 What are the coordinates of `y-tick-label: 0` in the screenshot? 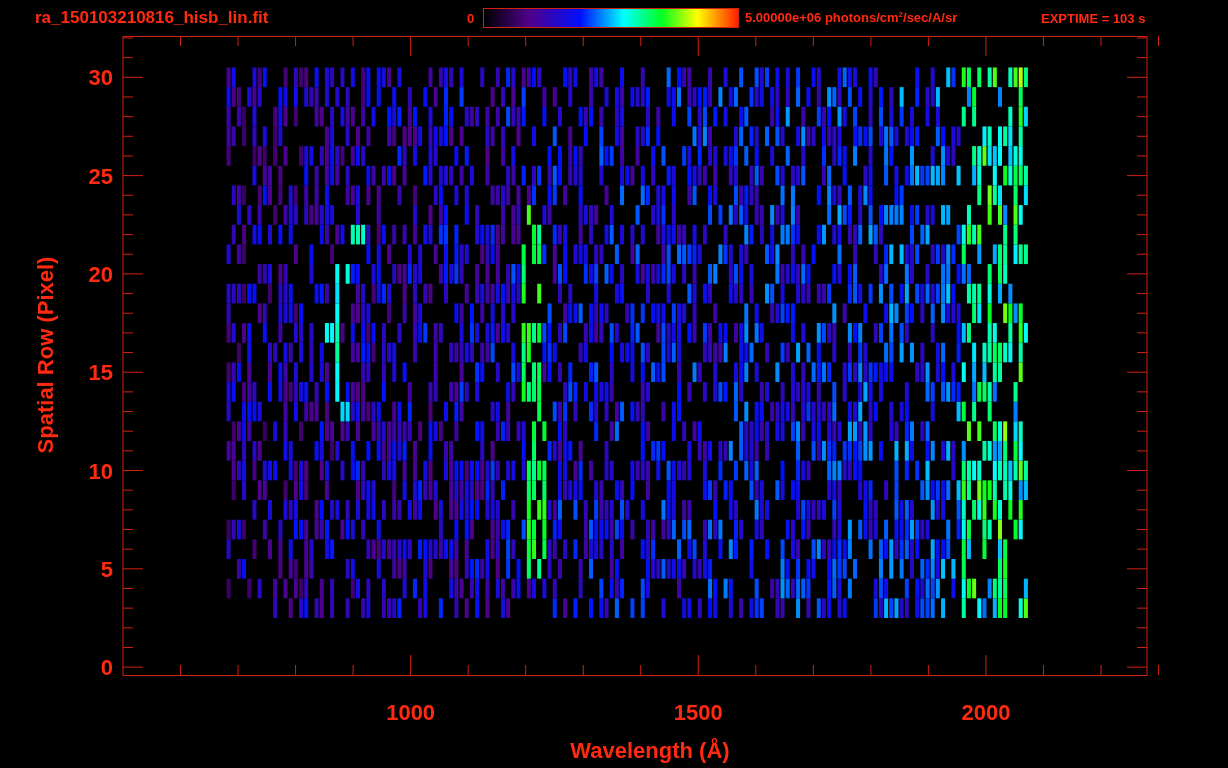 It's located at (106, 668).